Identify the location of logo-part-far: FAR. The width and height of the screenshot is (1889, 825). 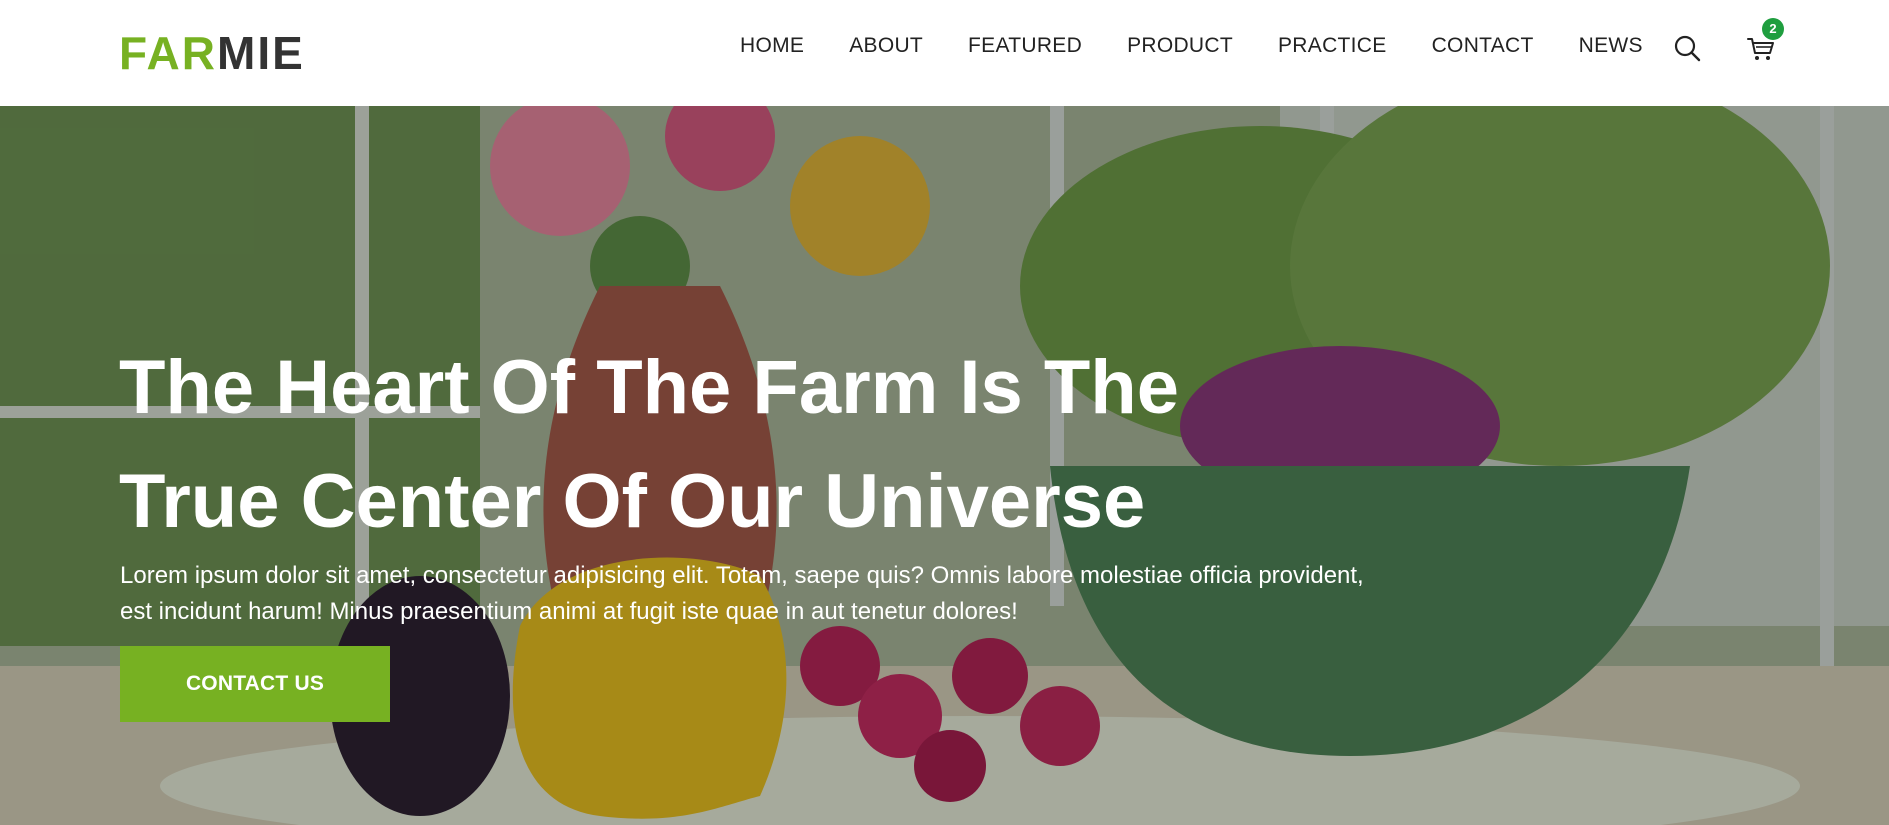
(168, 53).